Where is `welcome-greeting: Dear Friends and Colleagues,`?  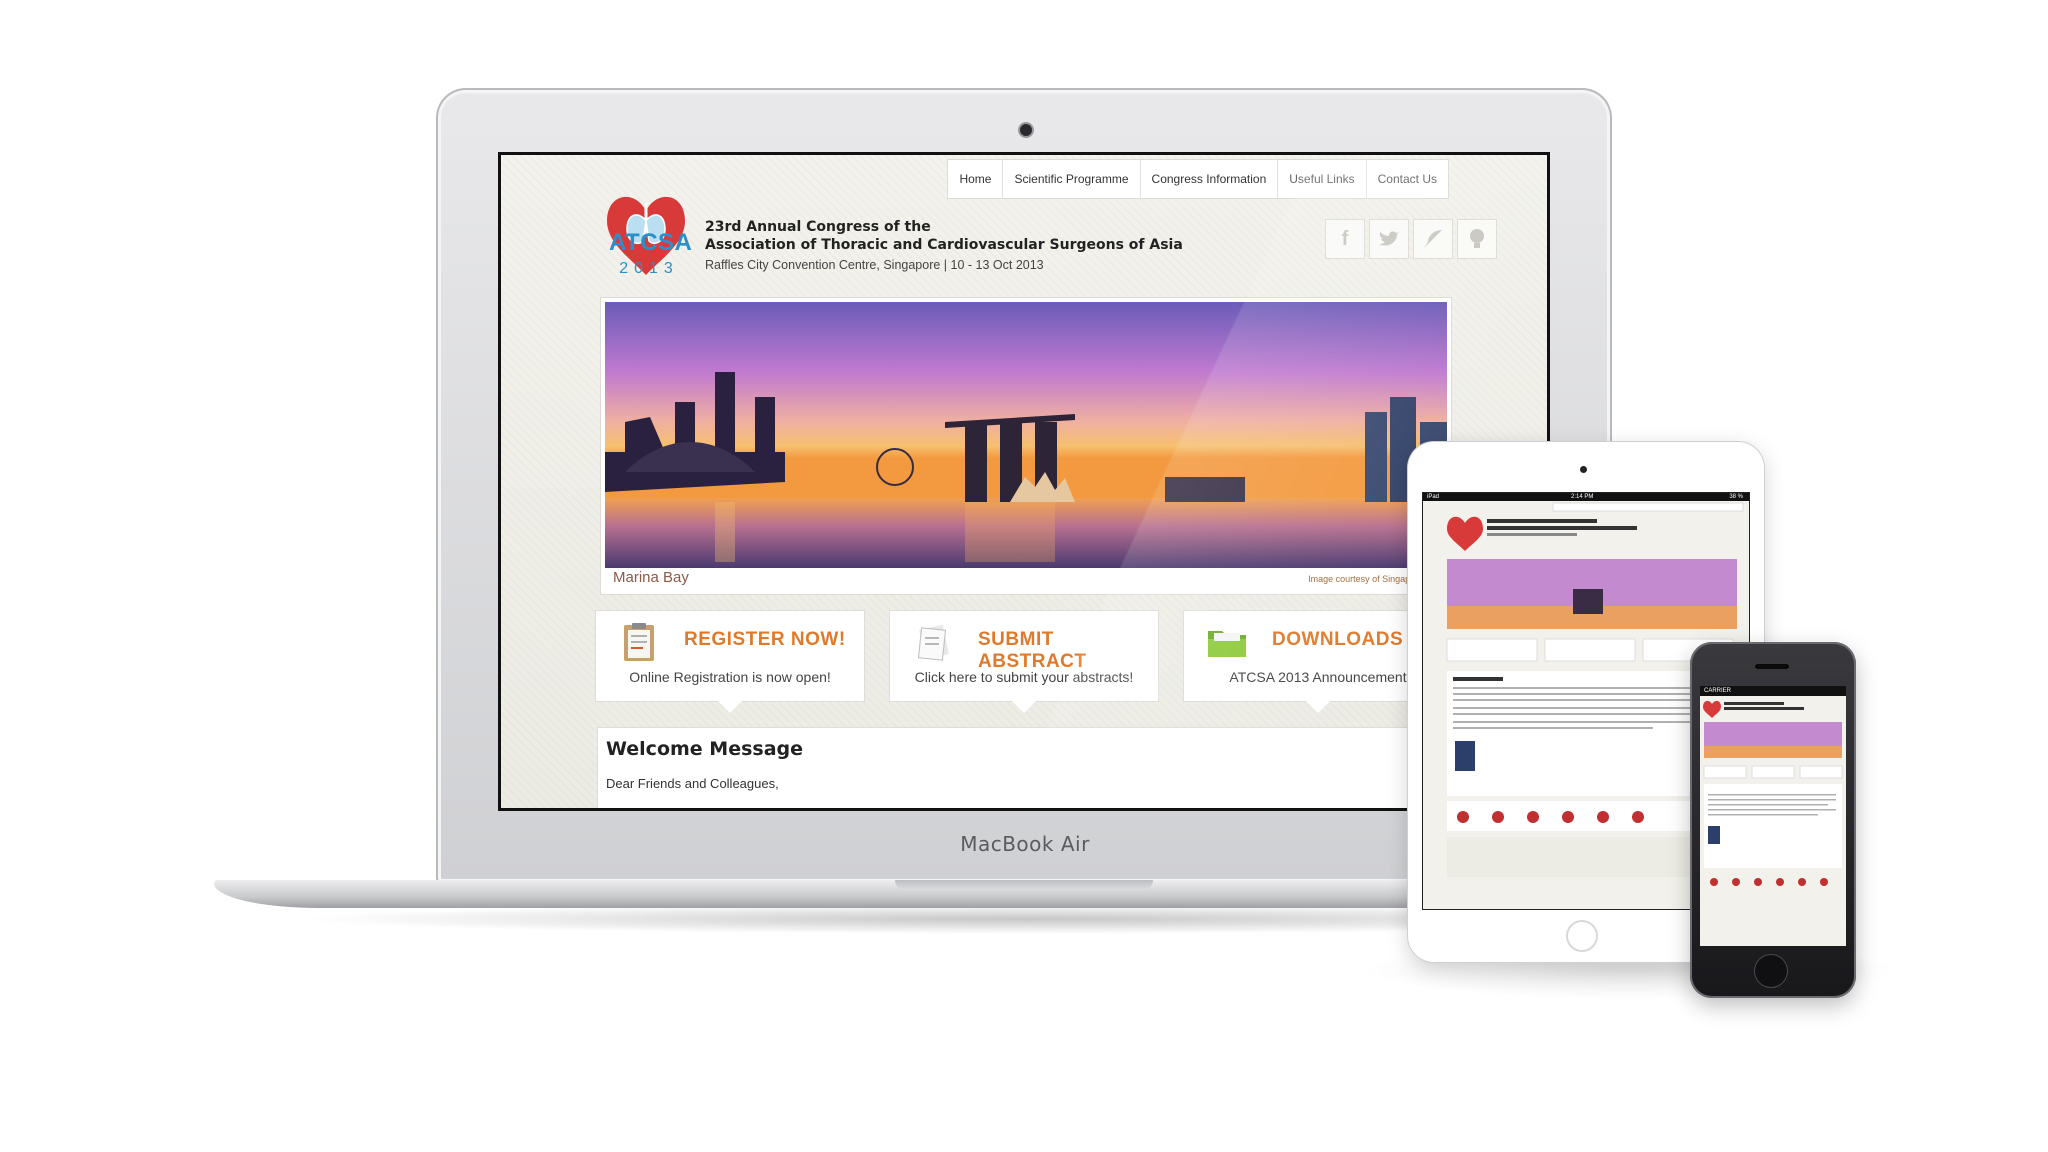 welcome-greeting: Dear Friends and Colleagues, is located at coordinates (692, 783).